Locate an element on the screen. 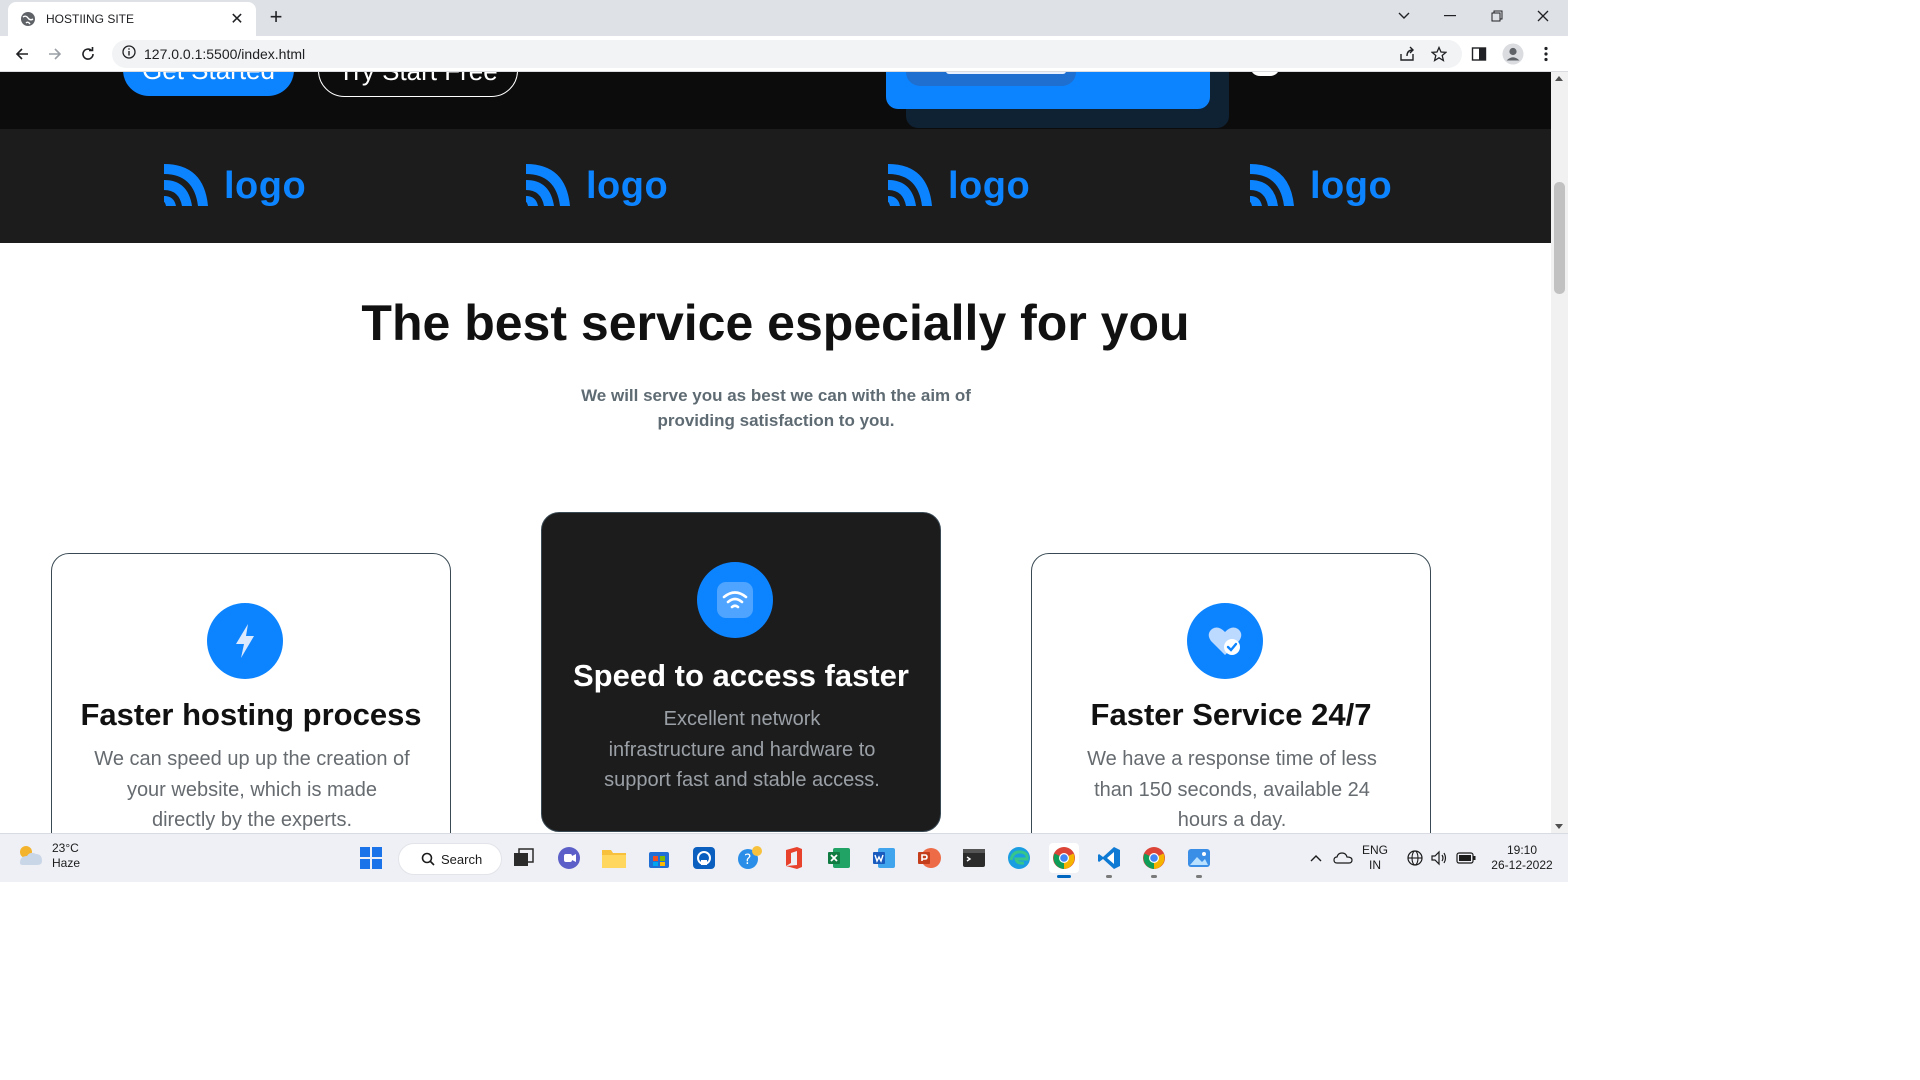  card-title: Faster hosting process is located at coordinates (251, 714).